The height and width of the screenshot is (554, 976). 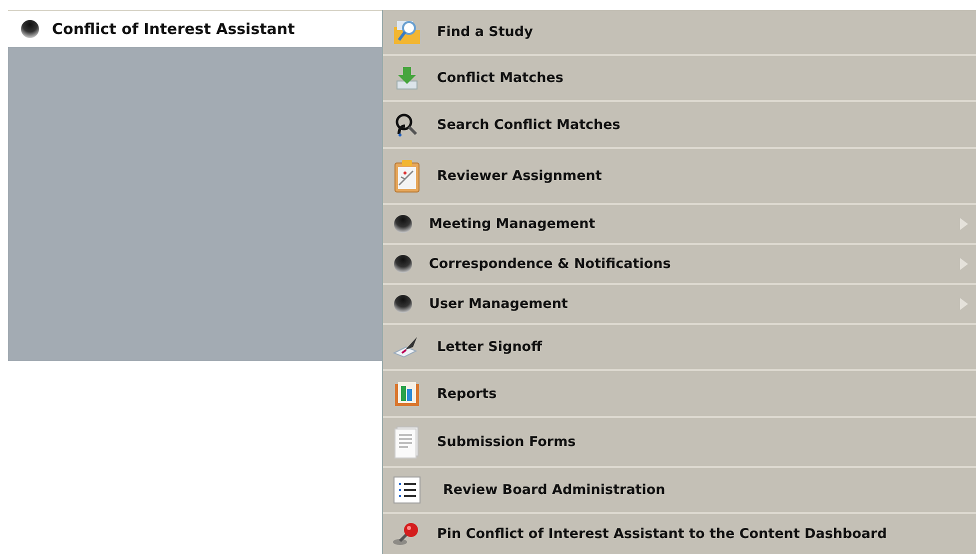 What do you see at coordinates (679, 265) in the screenshot?
I see `menu-item: Correspondence & Notifications` at bounding box center [679, 265].